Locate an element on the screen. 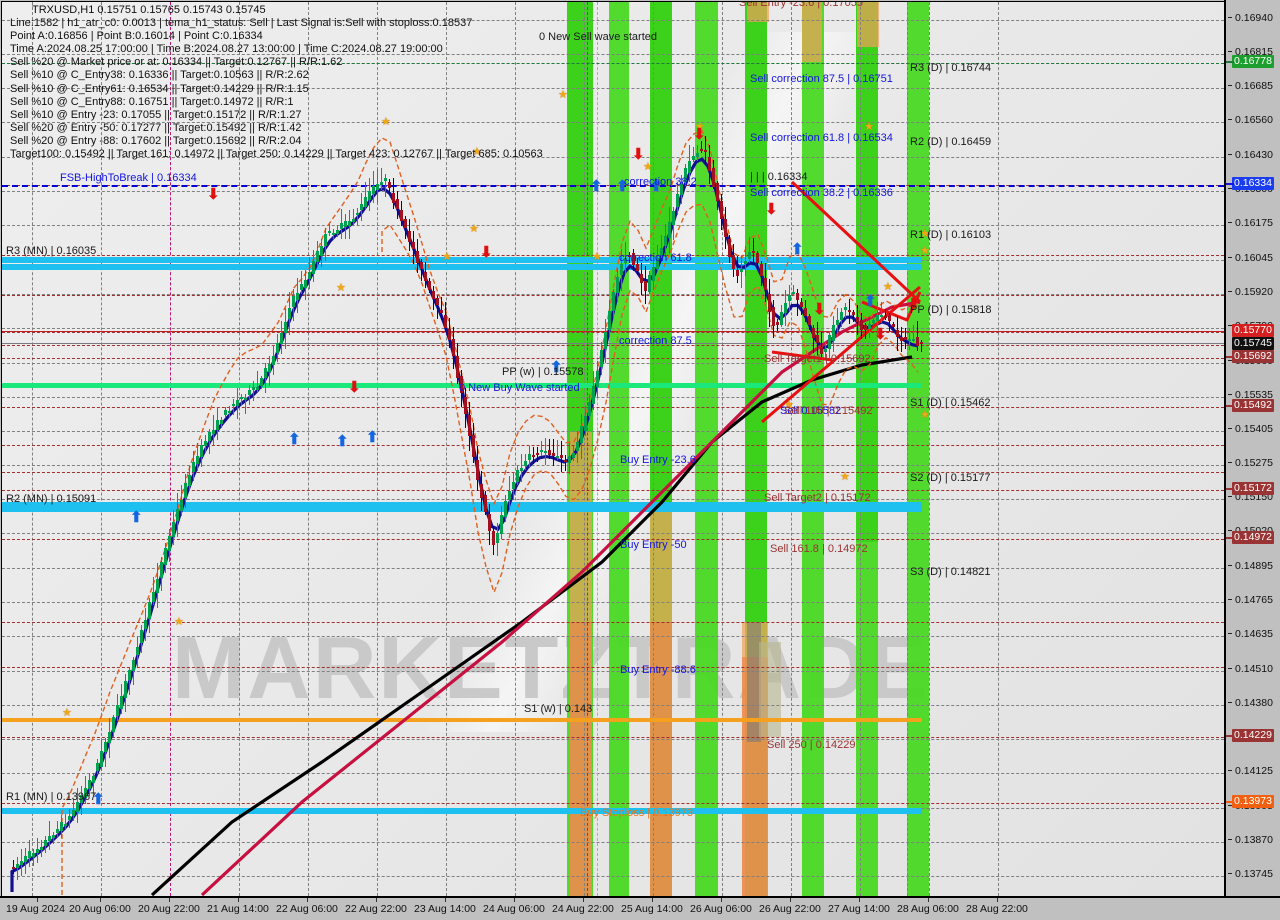  time-tick-label: 28 Aug 06:00 is located at coordinates (928, 909).